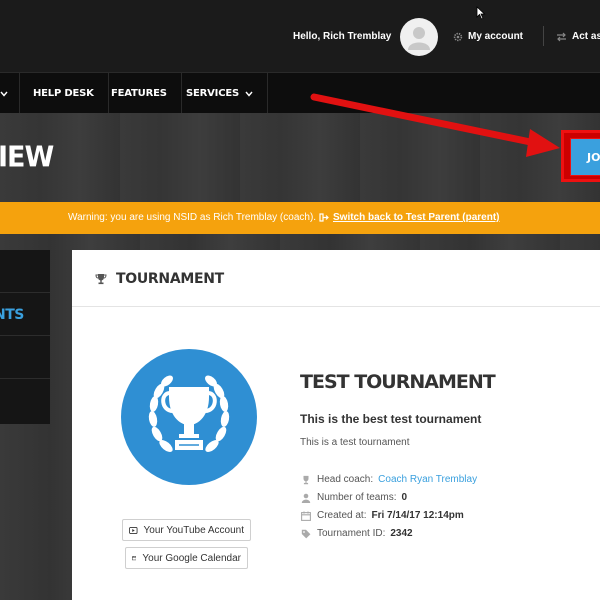 The height and width of the screenshot is (600, 600). I want to click on tournament-subtitle: This is the best test tournament, so click(391, 419).